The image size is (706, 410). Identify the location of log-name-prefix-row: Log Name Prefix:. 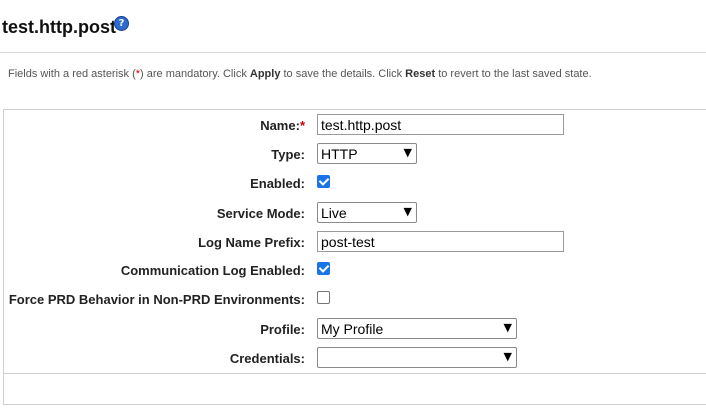
(353, 243).